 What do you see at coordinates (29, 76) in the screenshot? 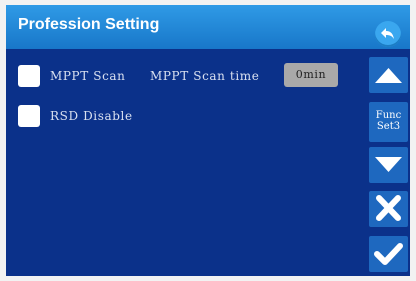
I see `mppt-scan-checkbox` at bounding box center [29, 76].